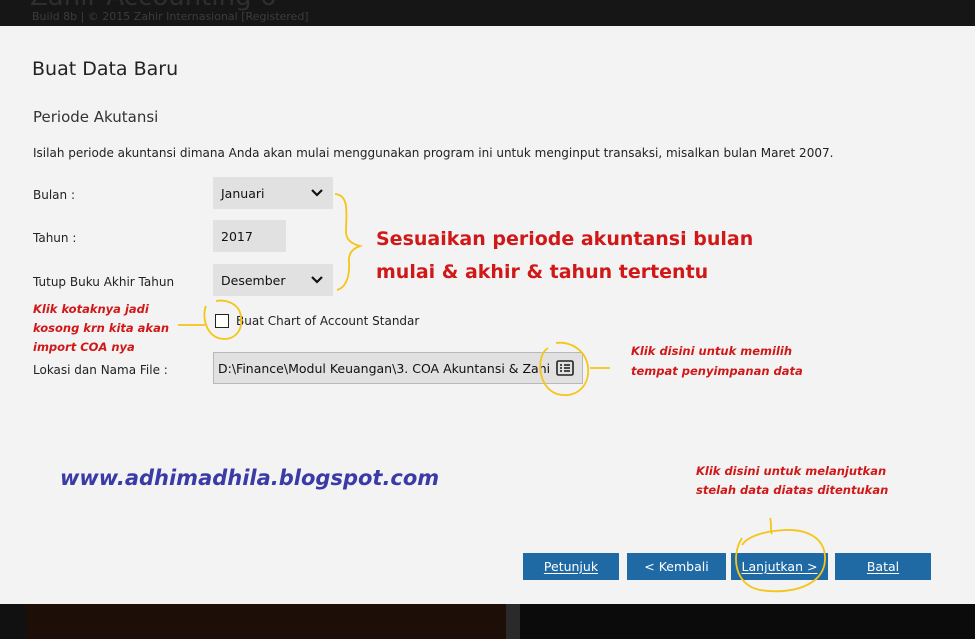 This screenshot has width=975, height=639. What do you see at coordinates (253, 280) in the screenshot?
I see `tutup-buku-value: Desember` at bounding box center [253, 280].